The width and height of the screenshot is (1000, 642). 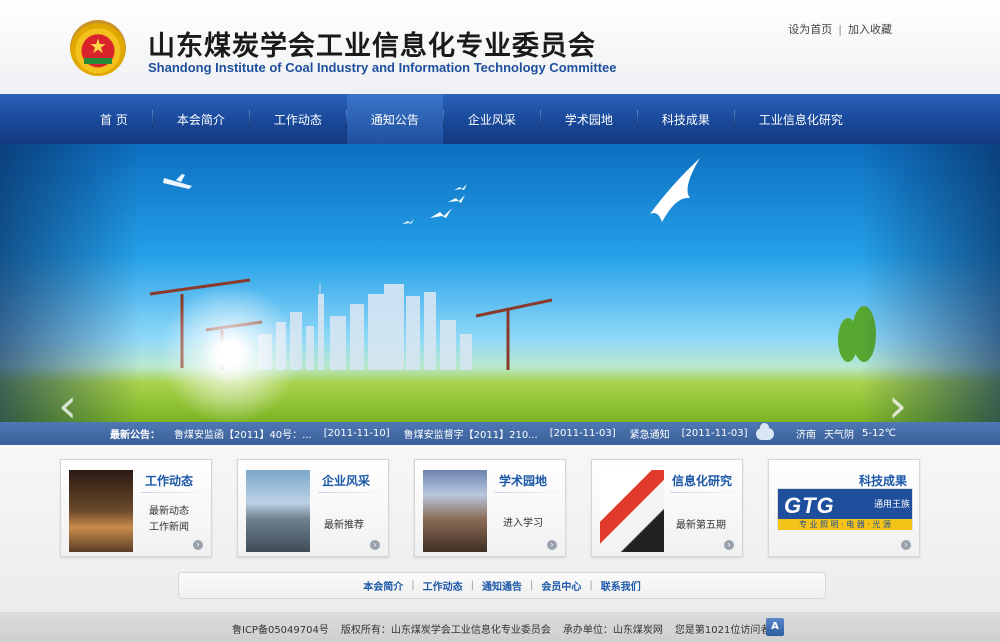 I want to click on back-to-top-icon: A, so click(x=775, y=627).